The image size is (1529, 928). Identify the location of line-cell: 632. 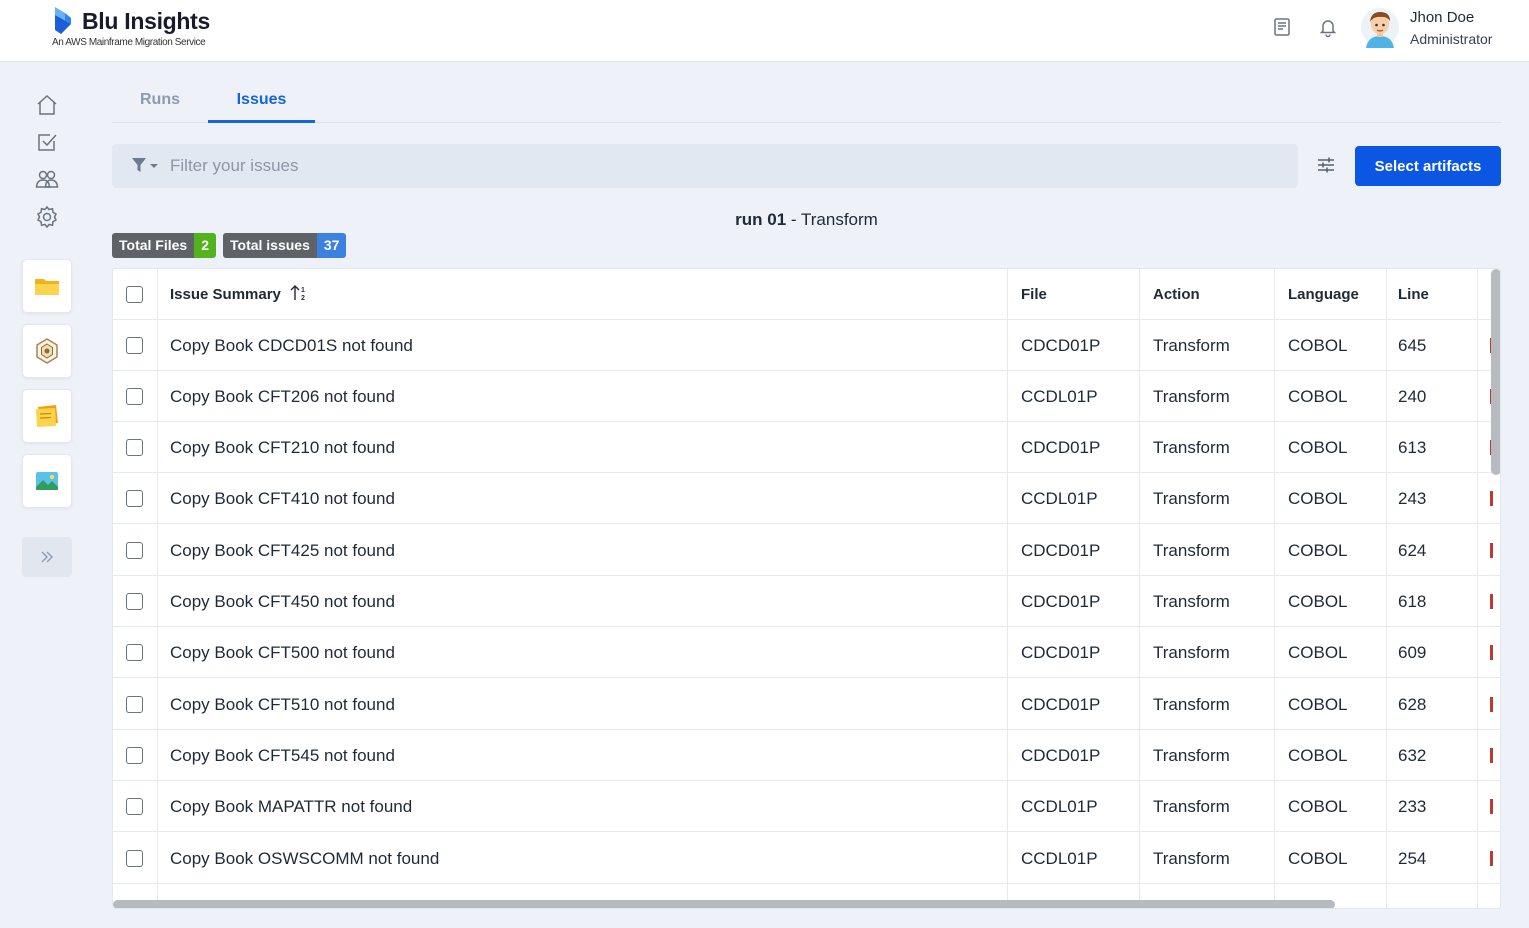
(1412, 755).